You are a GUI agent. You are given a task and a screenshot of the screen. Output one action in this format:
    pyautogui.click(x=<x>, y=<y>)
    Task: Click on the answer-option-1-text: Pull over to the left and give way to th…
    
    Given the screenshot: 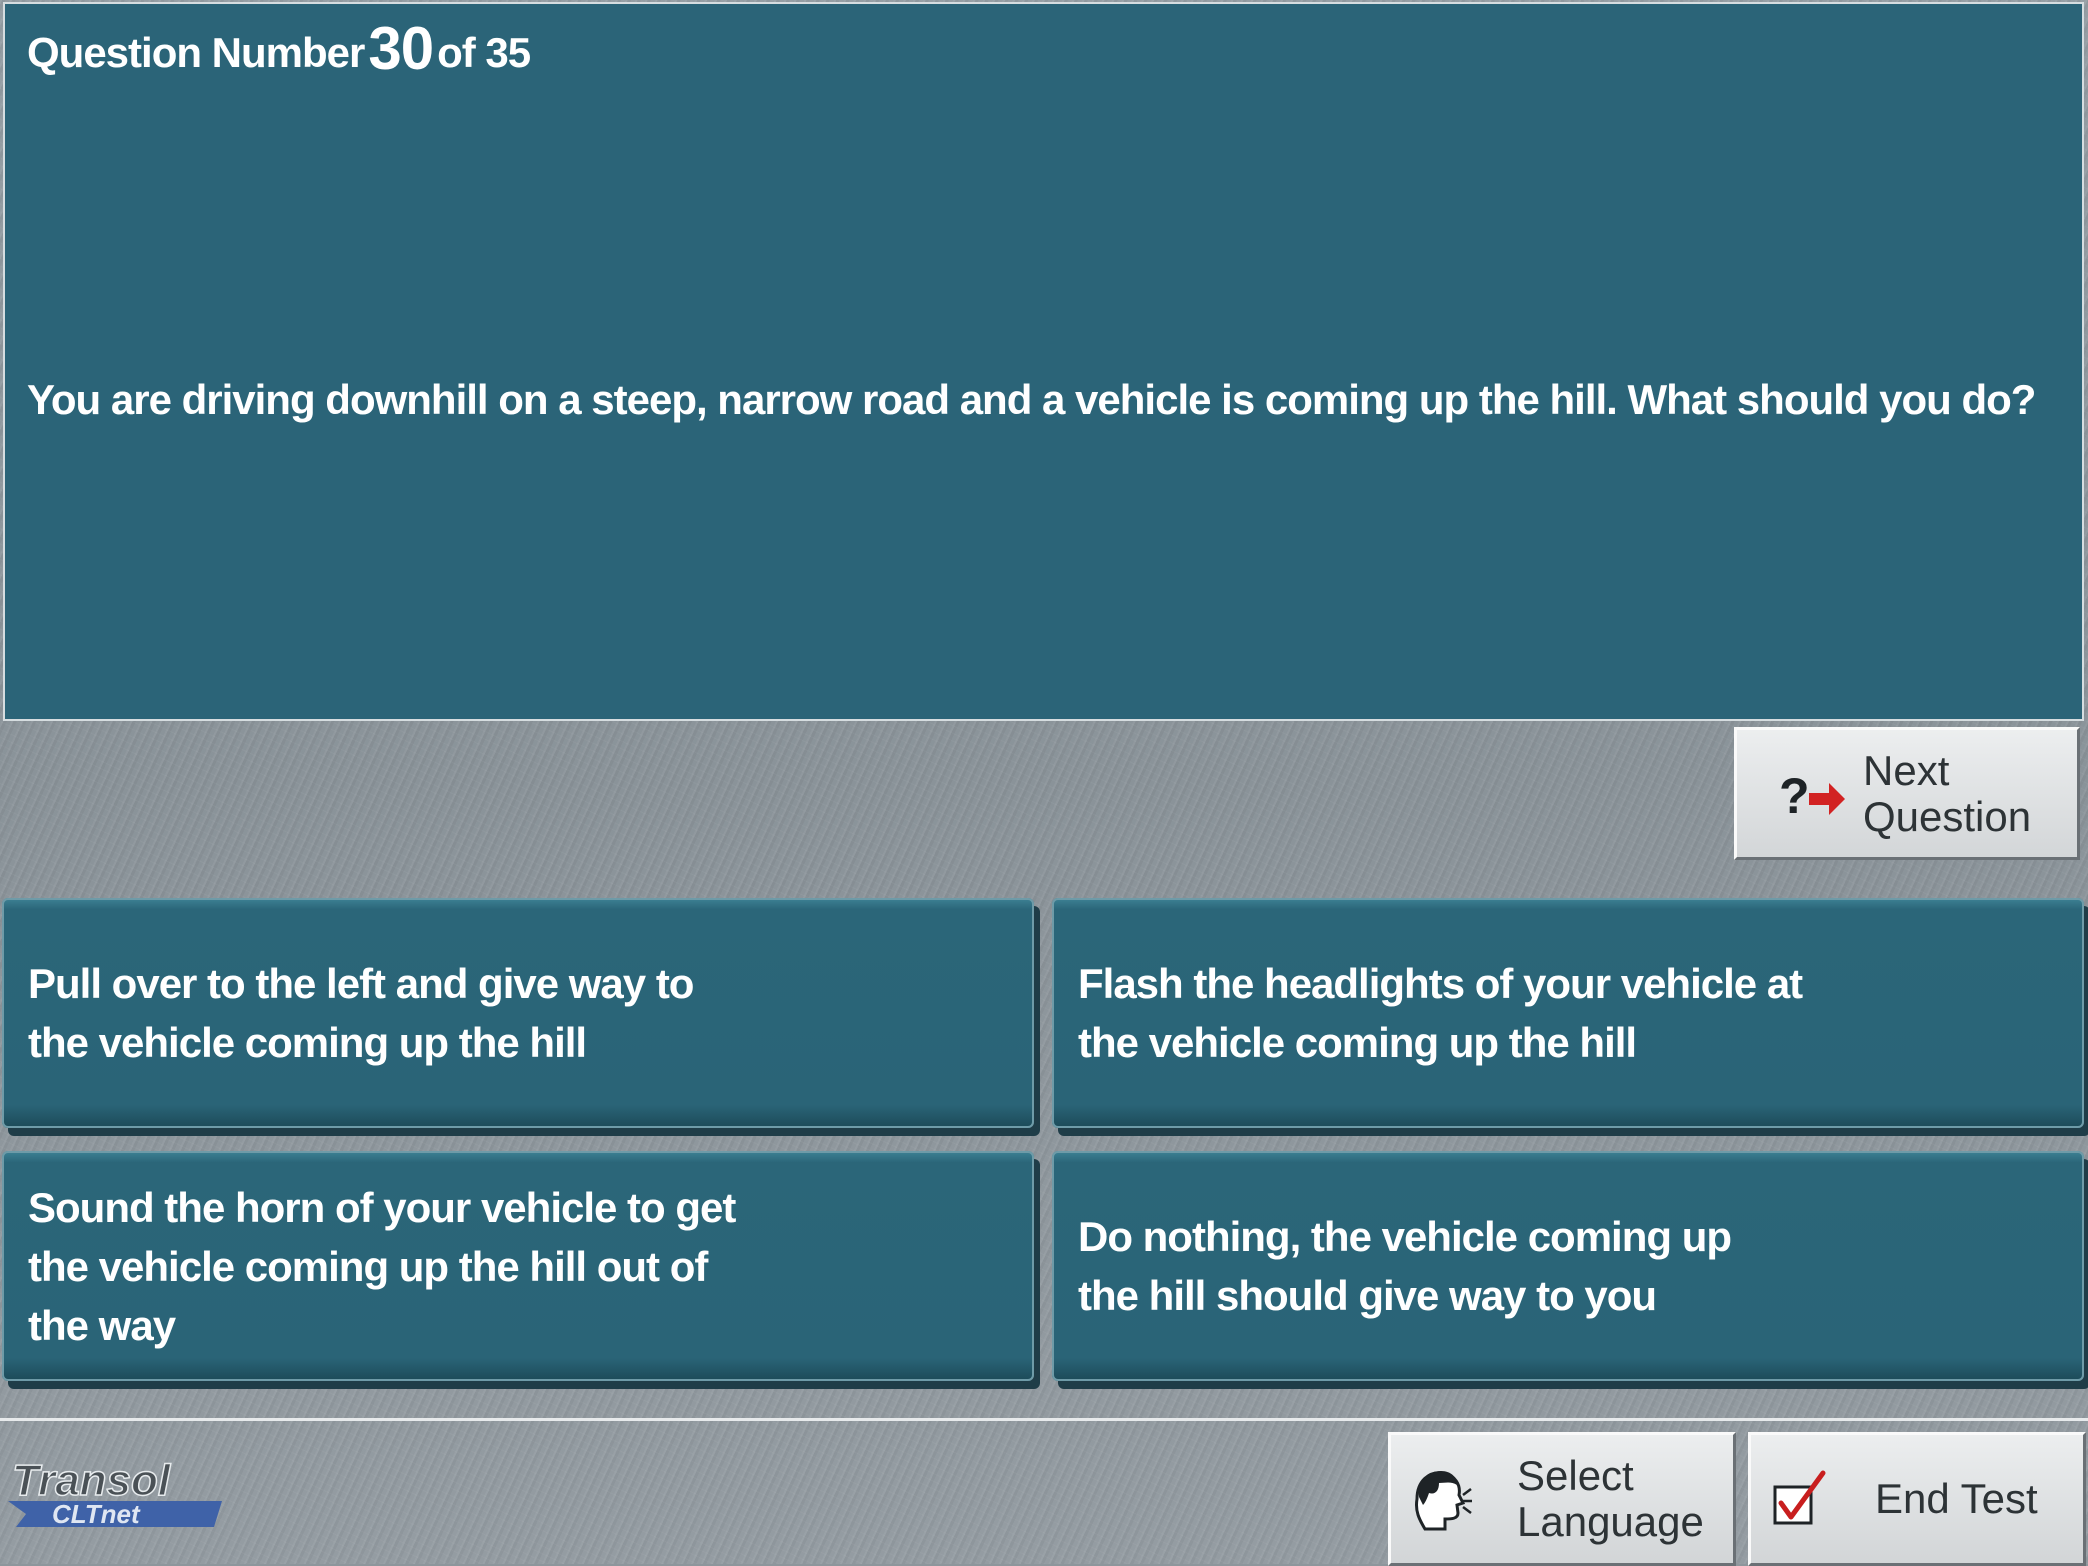 What is the action you would take?
    pyautogui.click(x=361, y=1013)
    